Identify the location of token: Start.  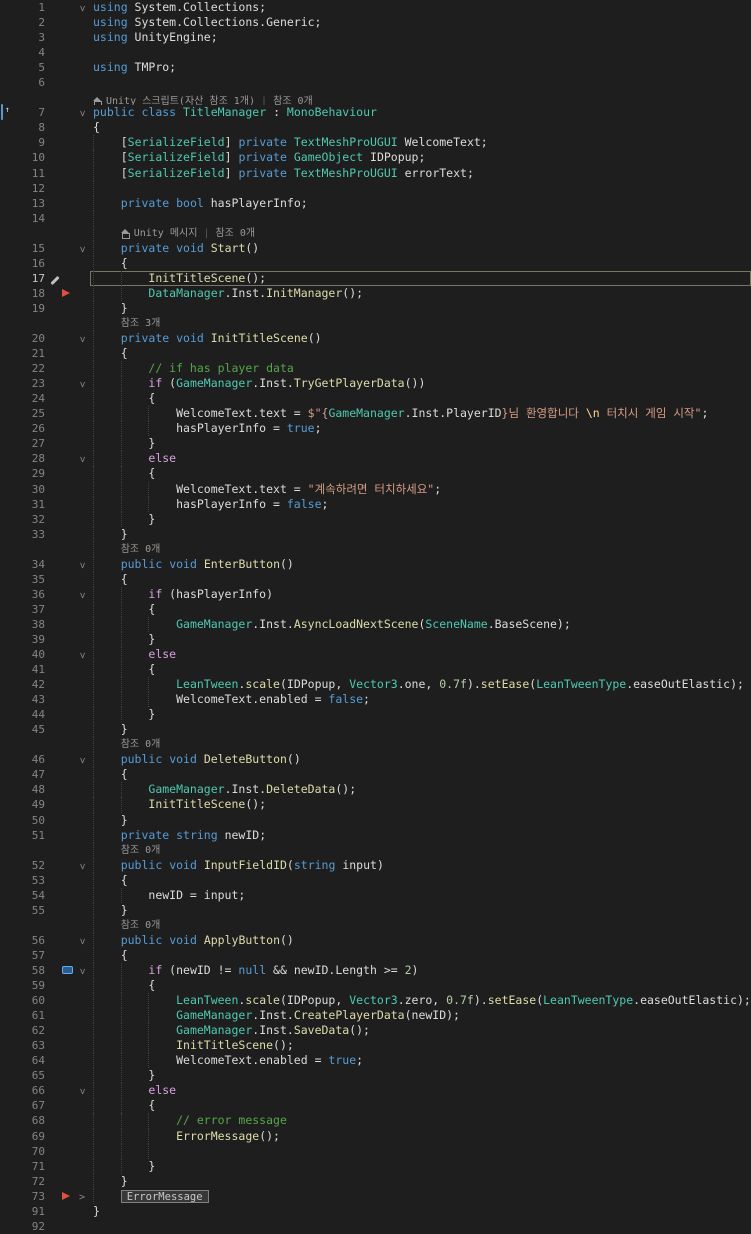
(228, 248).